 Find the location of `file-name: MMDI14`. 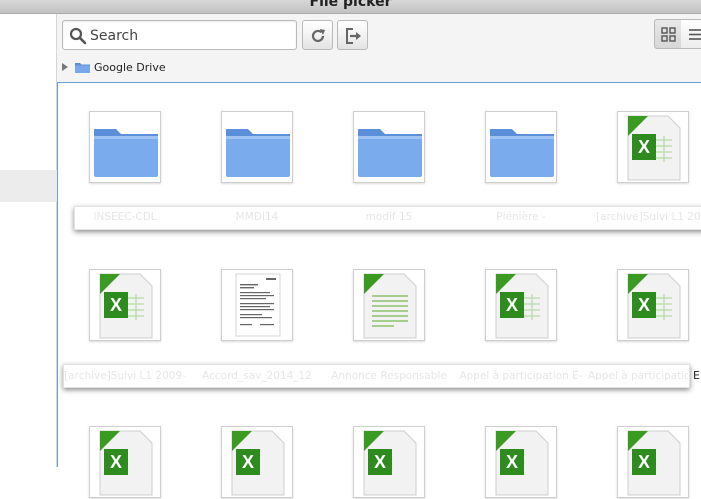

file-name: MMDI14 is located at coordinates (257, 217).